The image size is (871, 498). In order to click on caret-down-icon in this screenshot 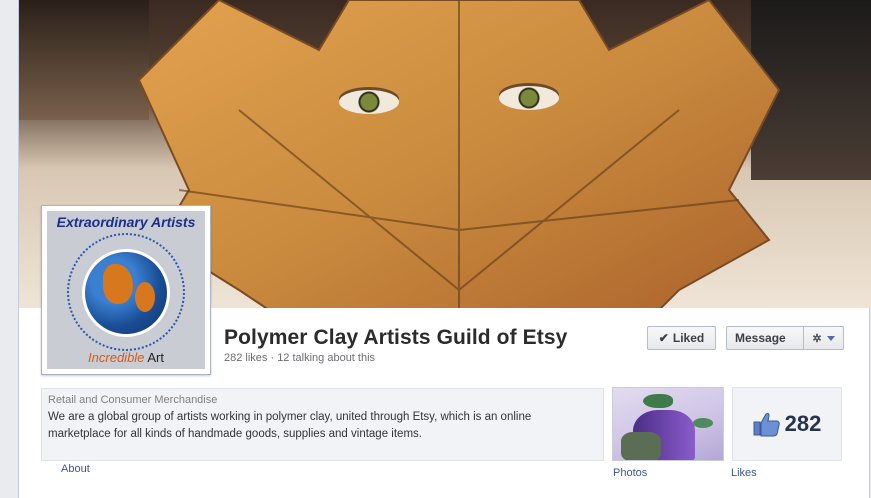, I will do `click(830, 338)`.